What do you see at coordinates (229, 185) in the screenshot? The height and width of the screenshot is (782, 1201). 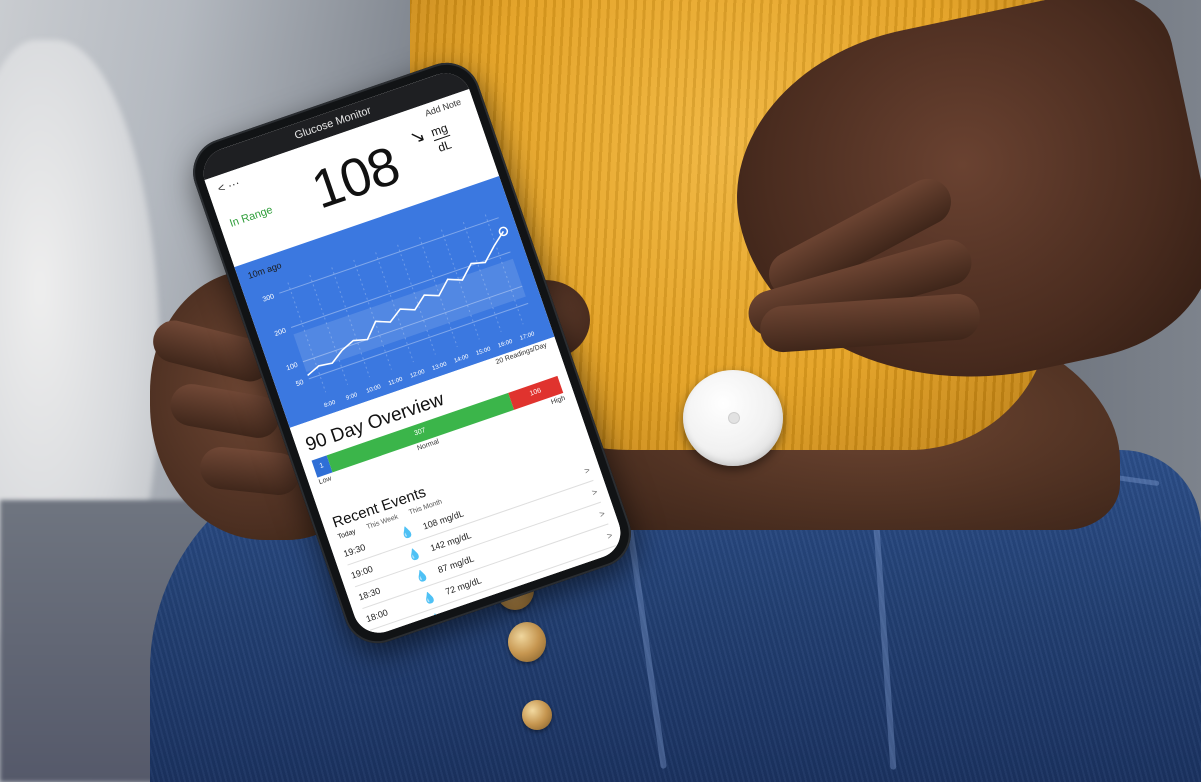 I see `back-button: < ···` at bounding box center [229, 185].